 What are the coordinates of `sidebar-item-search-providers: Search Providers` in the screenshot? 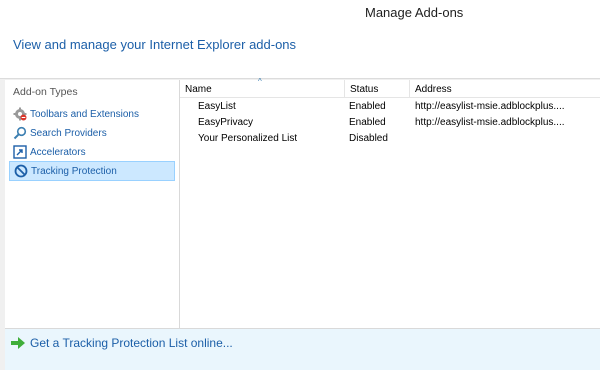 It's located at (92, 133).